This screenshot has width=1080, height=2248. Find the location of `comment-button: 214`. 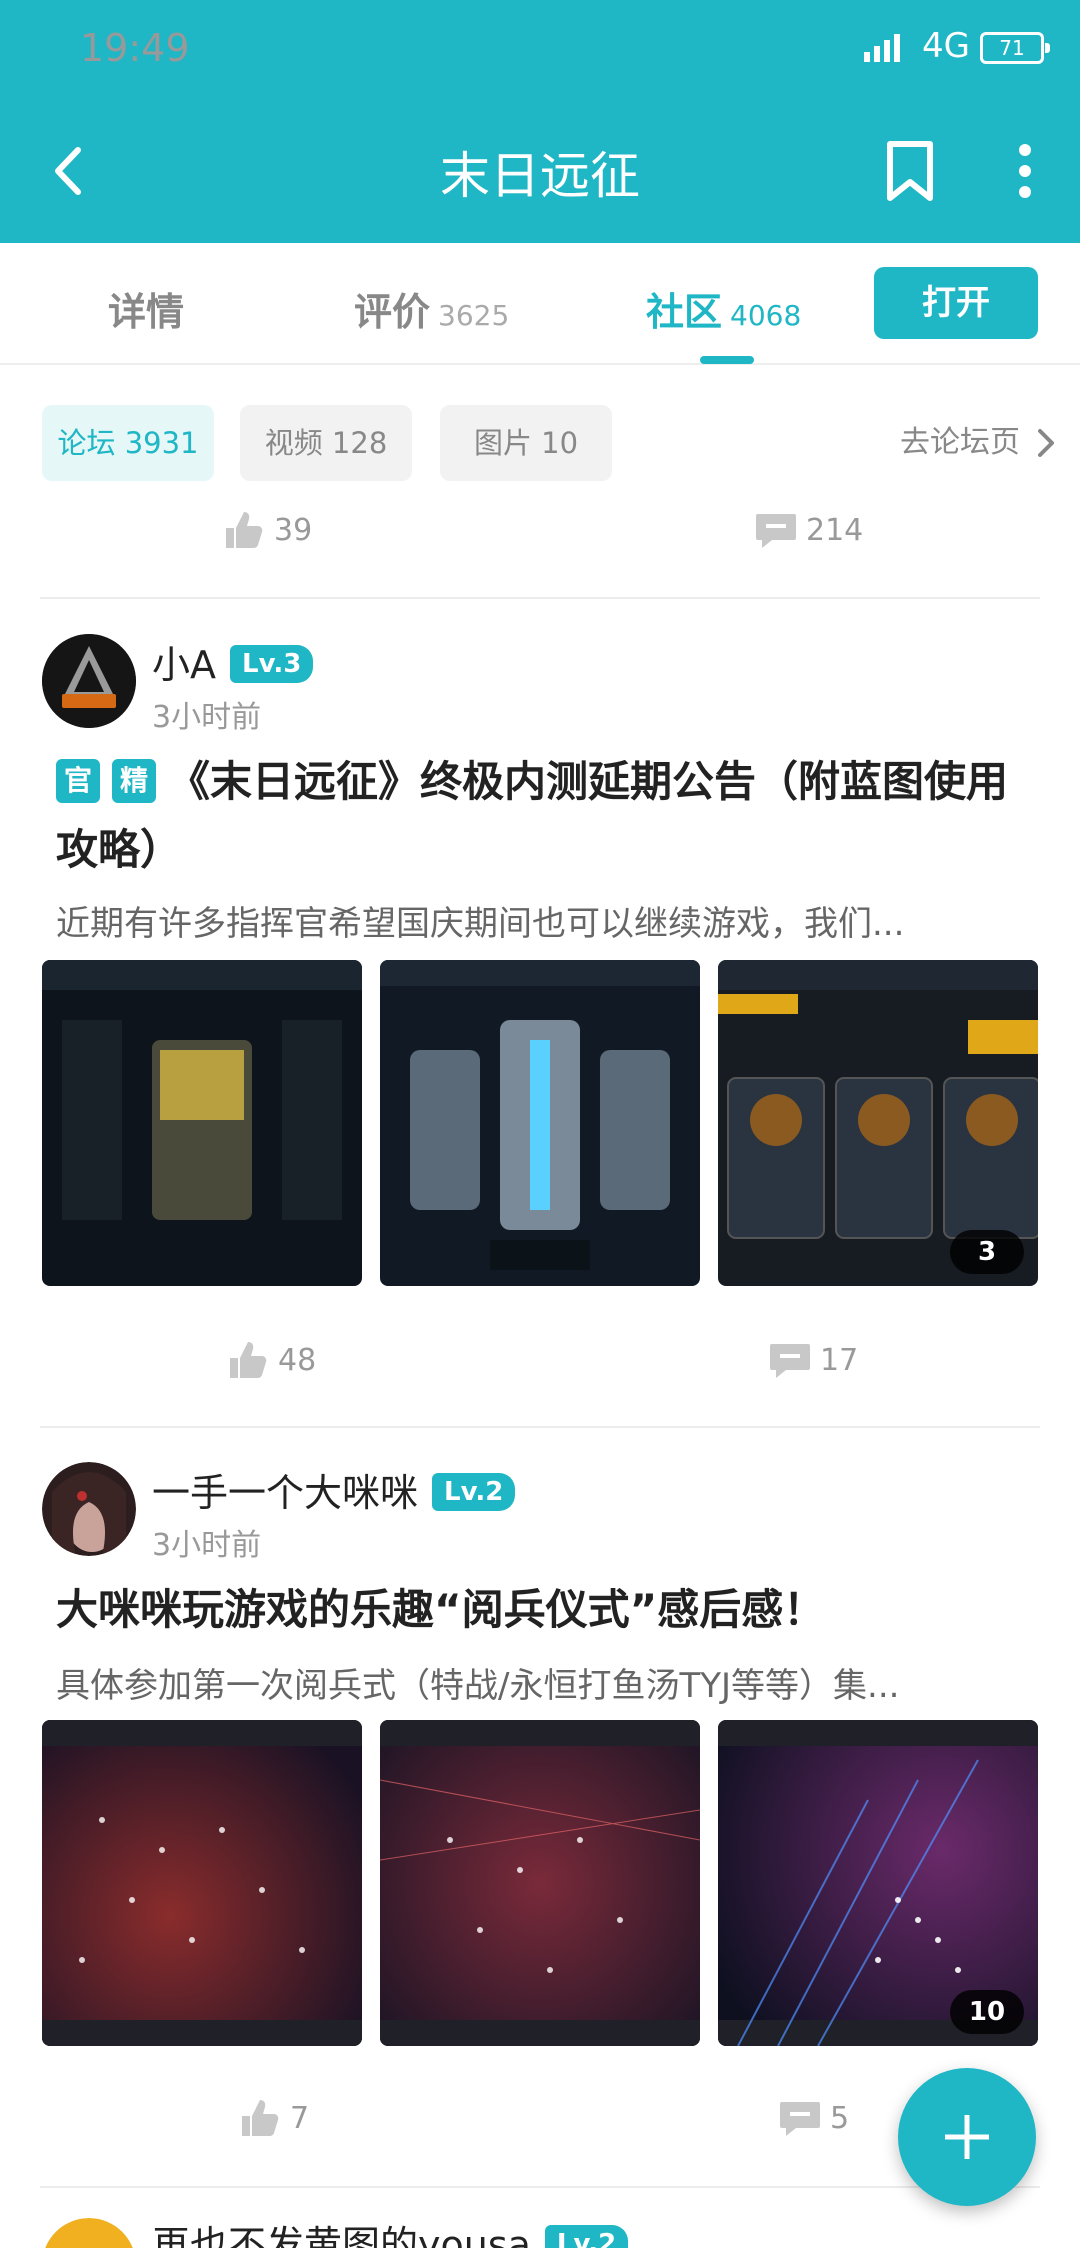

comment-button: 214 is located at coordinates (808, 530).